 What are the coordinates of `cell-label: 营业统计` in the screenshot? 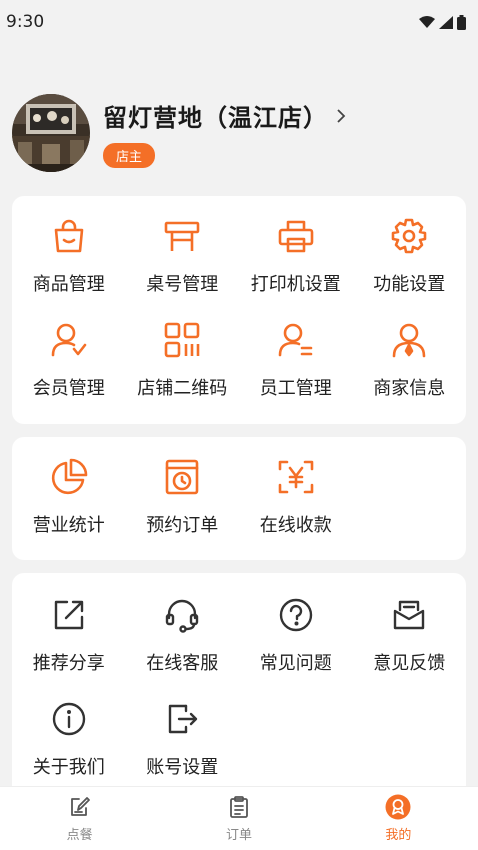 It's located at (68, 525).